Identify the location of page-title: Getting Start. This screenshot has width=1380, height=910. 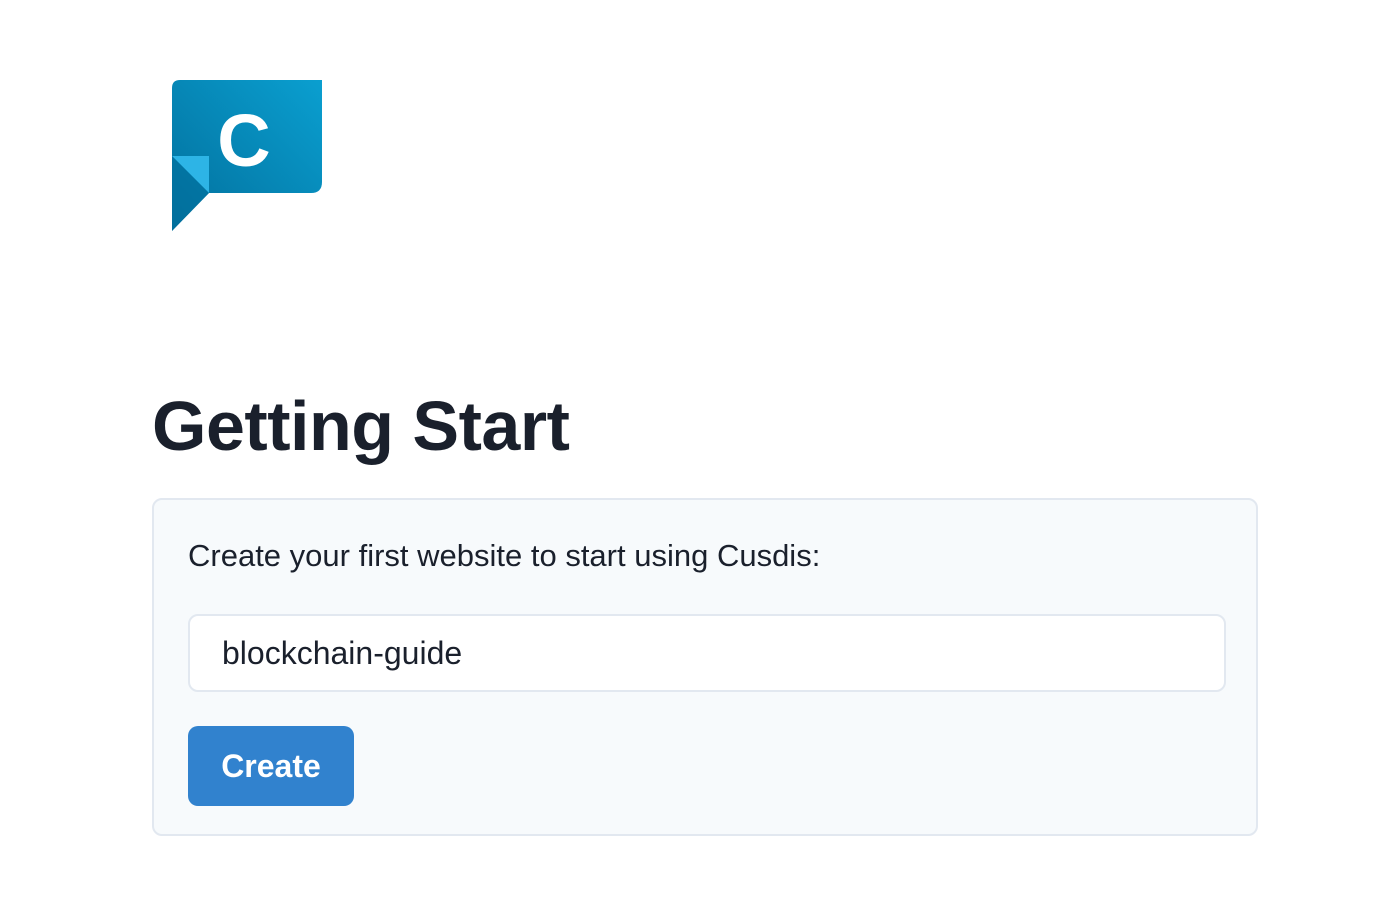
(361, 426).